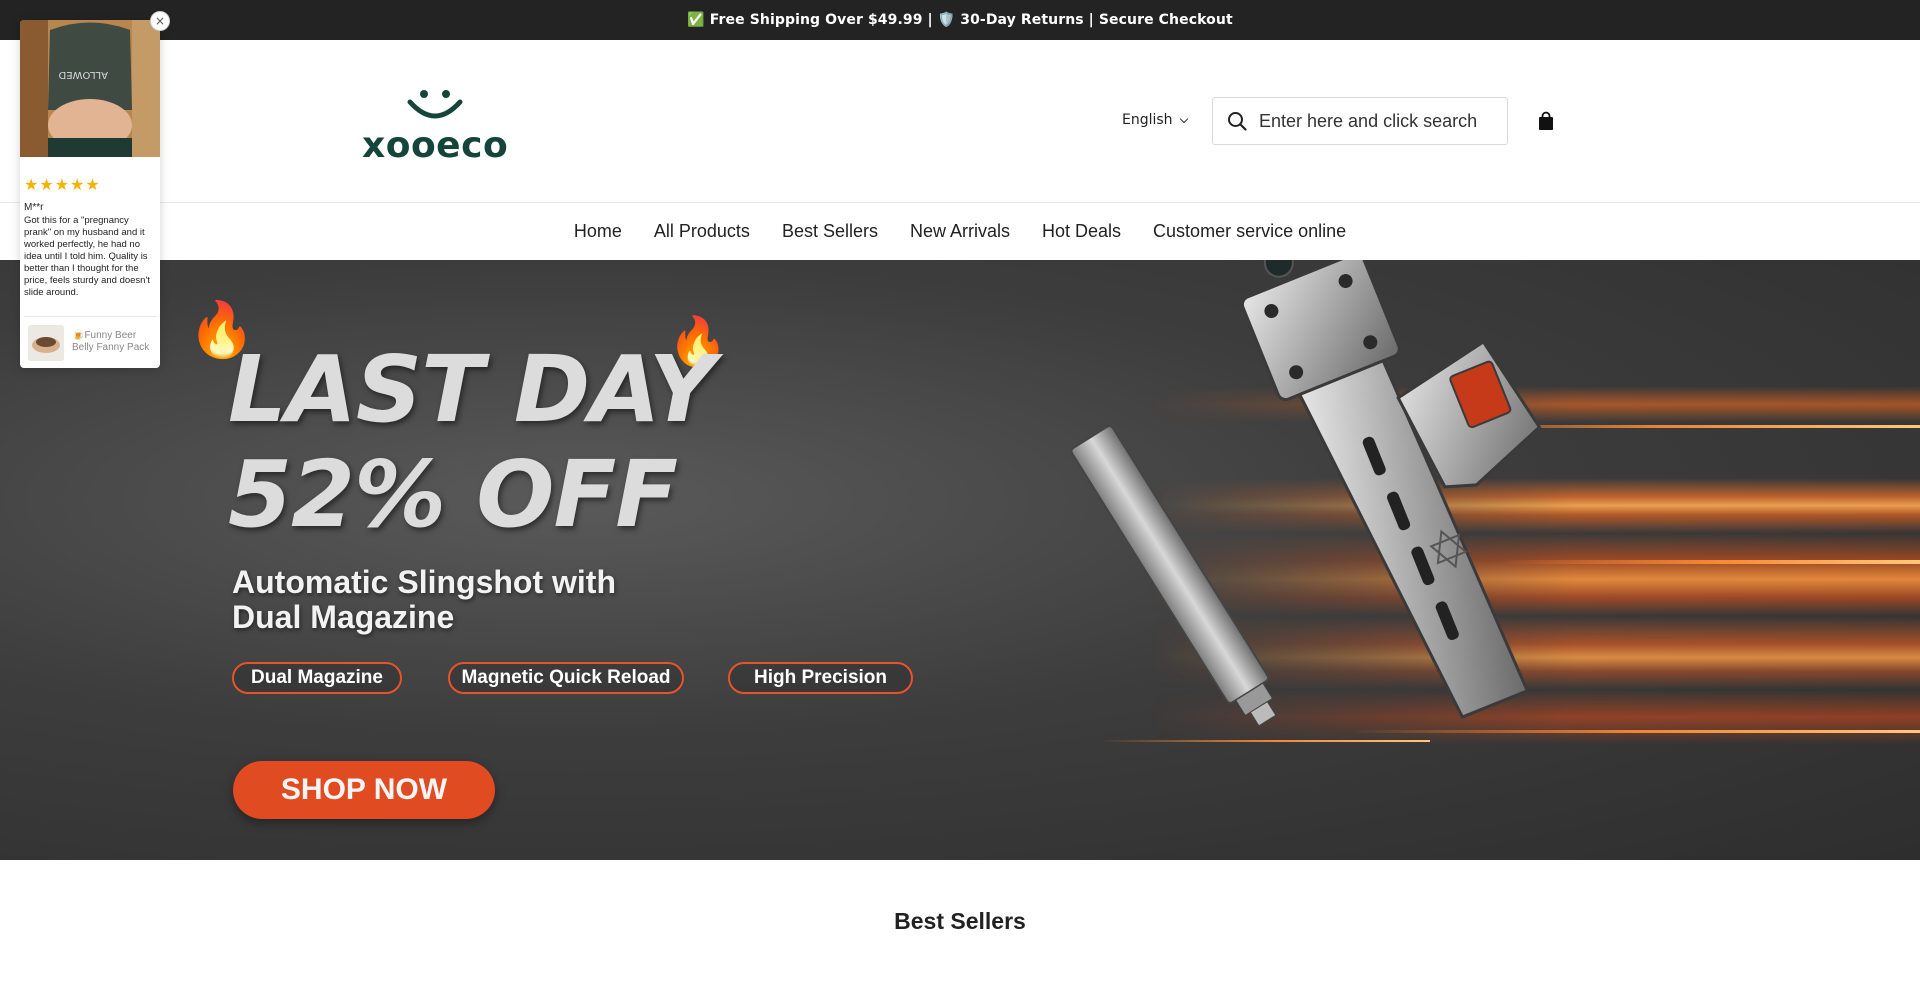  What do you see at coordinates (830, 231) in the screenshot?
I see `nav-best-sellers: Best Sellers` at bounding box center [830, 231].